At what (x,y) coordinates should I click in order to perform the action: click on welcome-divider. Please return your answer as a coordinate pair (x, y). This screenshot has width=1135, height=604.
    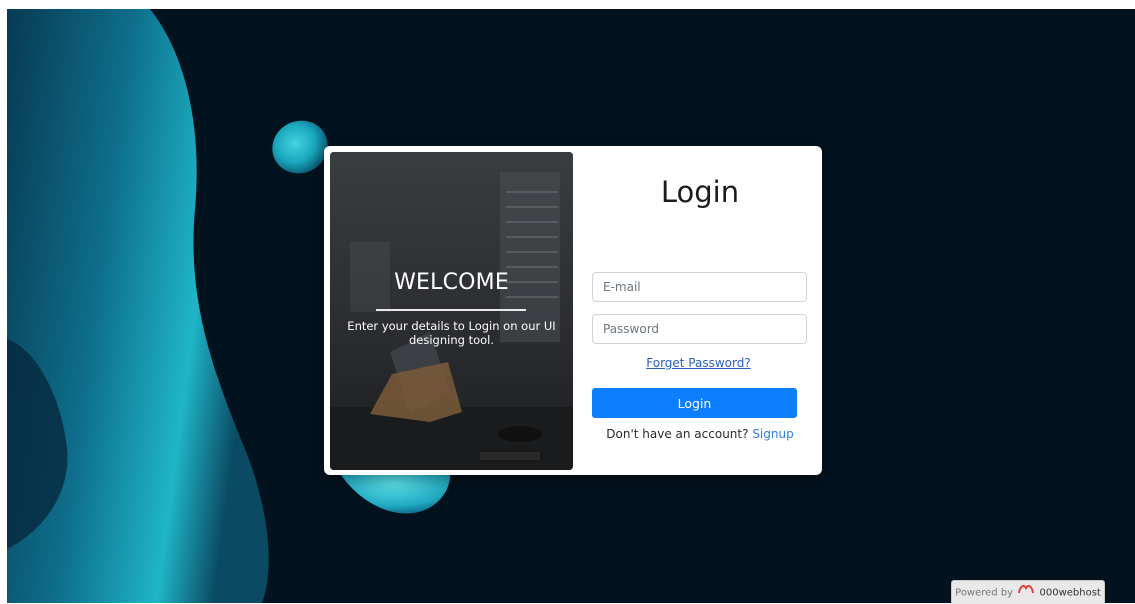
    Looking at the image, I should click on (451, 310).